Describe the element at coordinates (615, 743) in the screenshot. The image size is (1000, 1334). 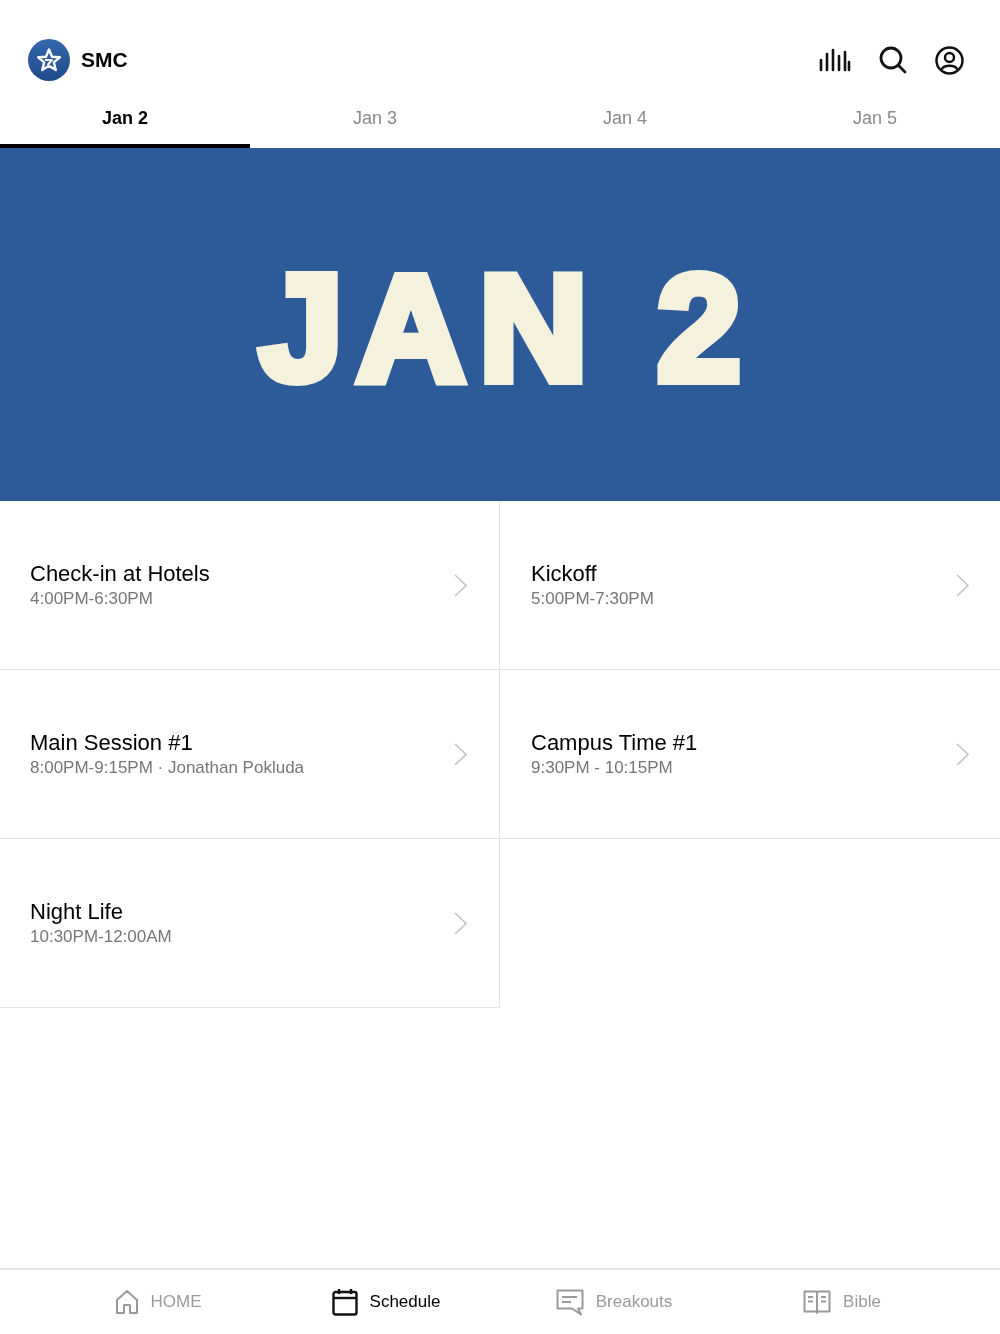
I see `session-title: Campus Time #1` at that location.